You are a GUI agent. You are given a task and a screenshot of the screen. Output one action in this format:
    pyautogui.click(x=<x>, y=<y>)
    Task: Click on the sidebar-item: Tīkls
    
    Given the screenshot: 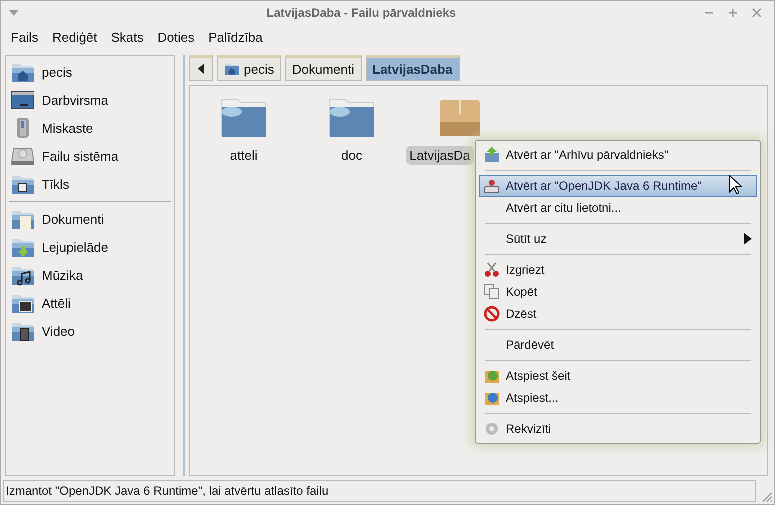 What is the action you would take?
    pyautogui.click(x=90, y=184)
    